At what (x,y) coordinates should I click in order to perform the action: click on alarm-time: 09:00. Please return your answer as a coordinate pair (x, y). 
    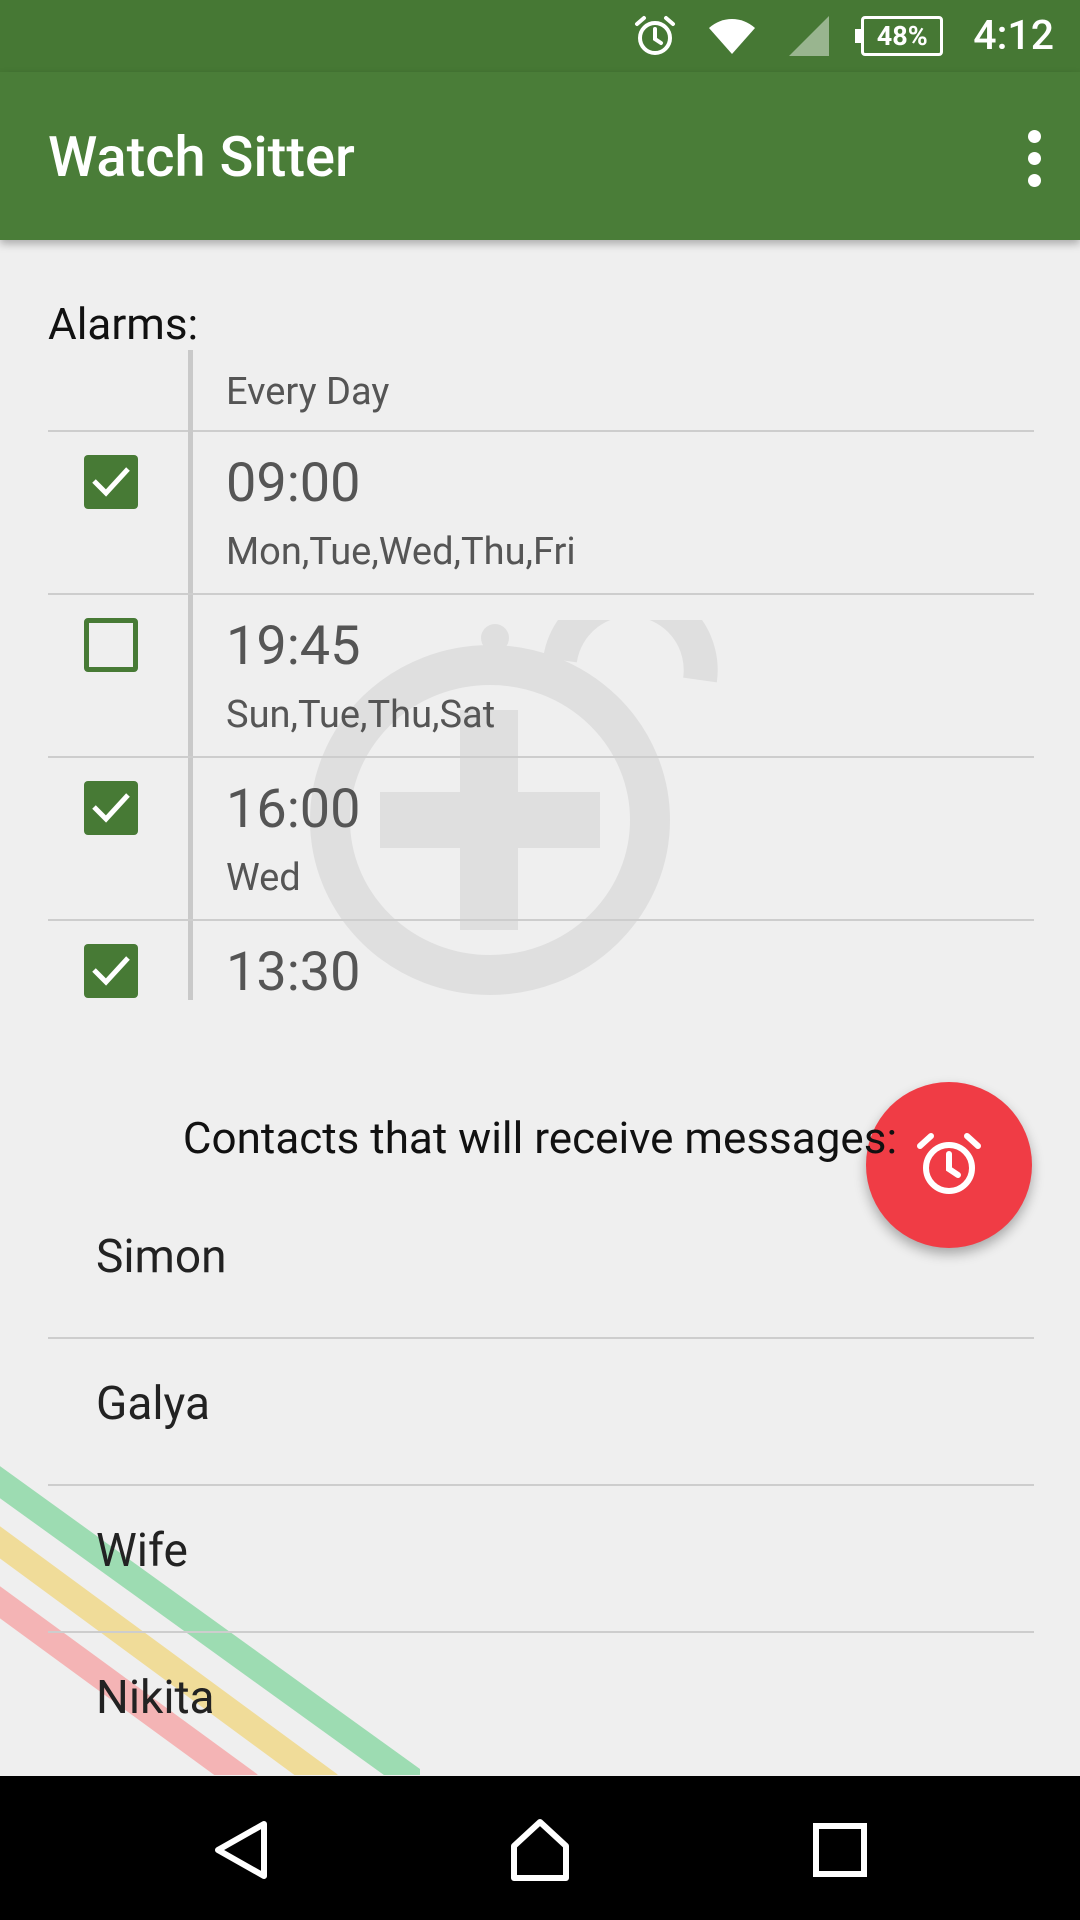
    Looking at the image, I should click on (293, 483).